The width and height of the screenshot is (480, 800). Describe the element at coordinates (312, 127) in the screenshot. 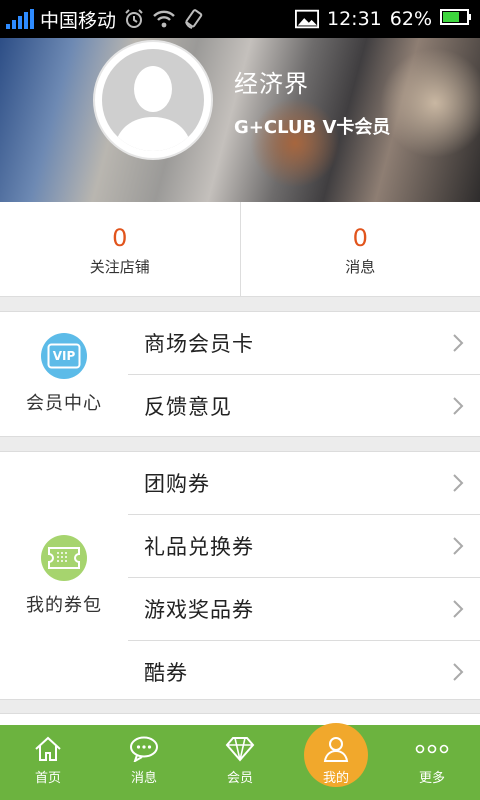

I see `membership-level: G+CLUB V卡会员` at that location.